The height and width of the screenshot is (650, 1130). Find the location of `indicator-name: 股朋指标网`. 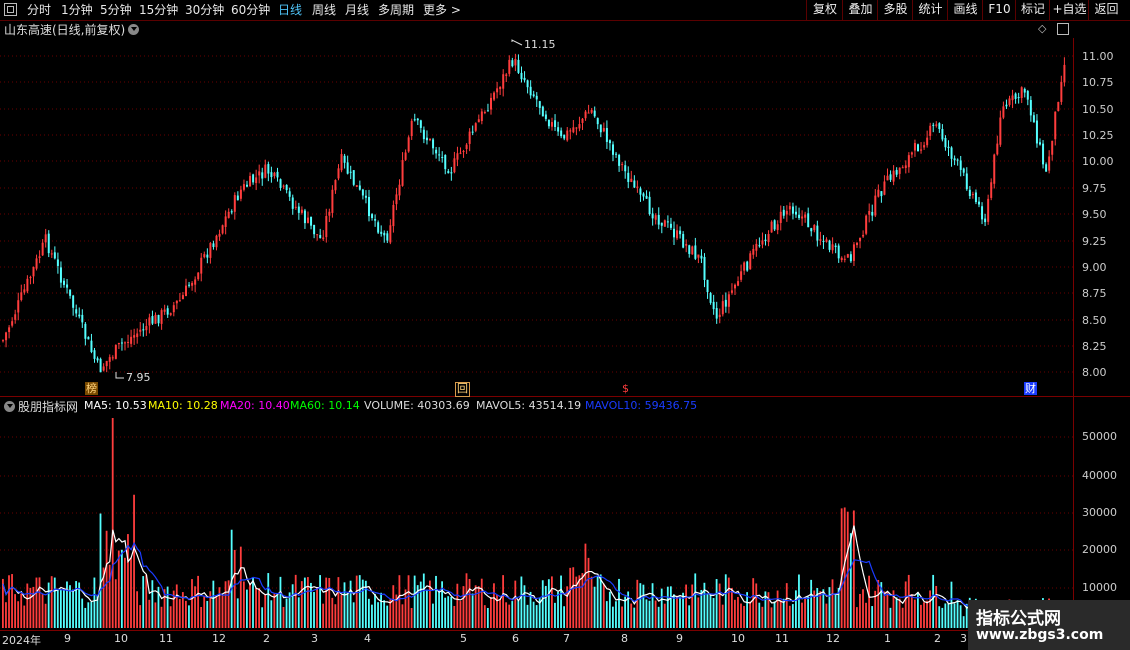

indicator-name: 股朋指标网 is located at coordinates (48, 406).